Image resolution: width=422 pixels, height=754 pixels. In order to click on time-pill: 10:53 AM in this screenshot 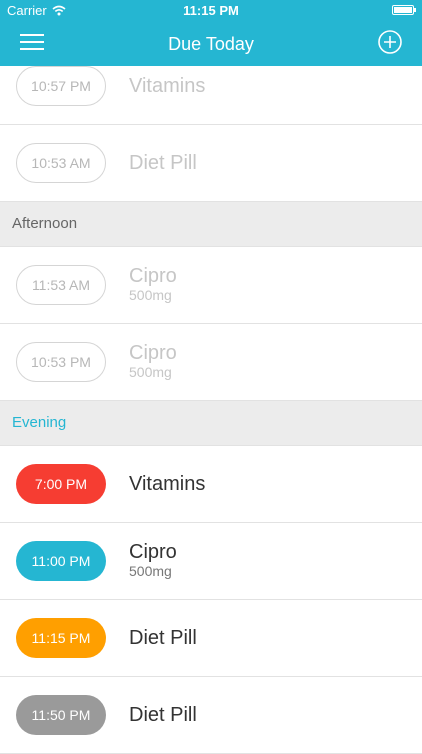, I will do `click(61, 163)`.